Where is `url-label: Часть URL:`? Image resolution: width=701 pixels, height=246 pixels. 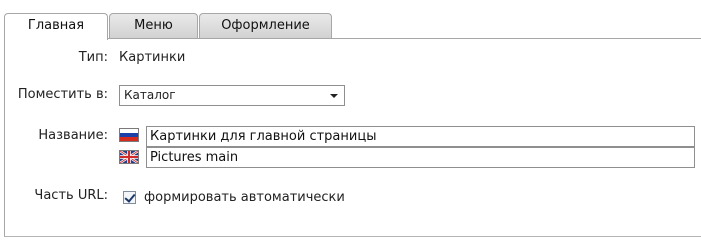
url-label: Часть URL: is located at coordinates (71, 195).